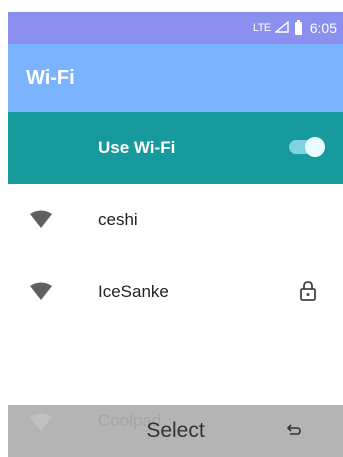 The width and height of the screenshot is (343, 457). Describe the element at coordinates (261, 28) in the screenshot. I see `network-type: LTE` at that location.